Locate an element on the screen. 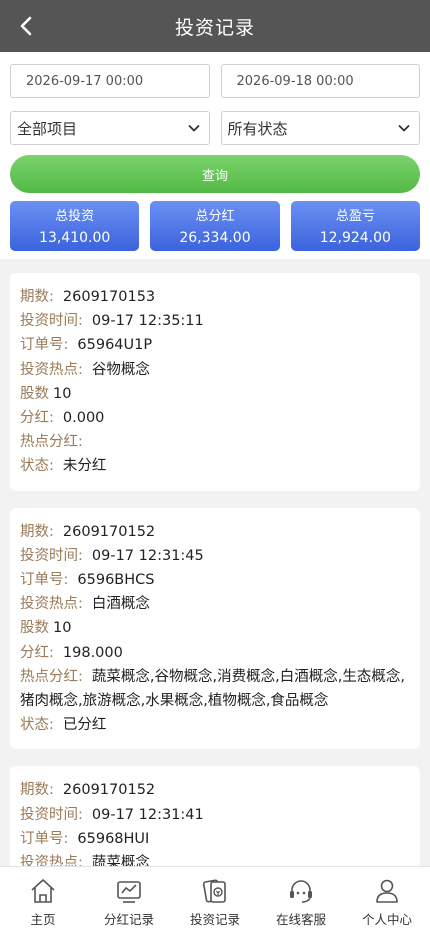  time-value: 09-17 12:35:11 is located at coordinates (147, 321).